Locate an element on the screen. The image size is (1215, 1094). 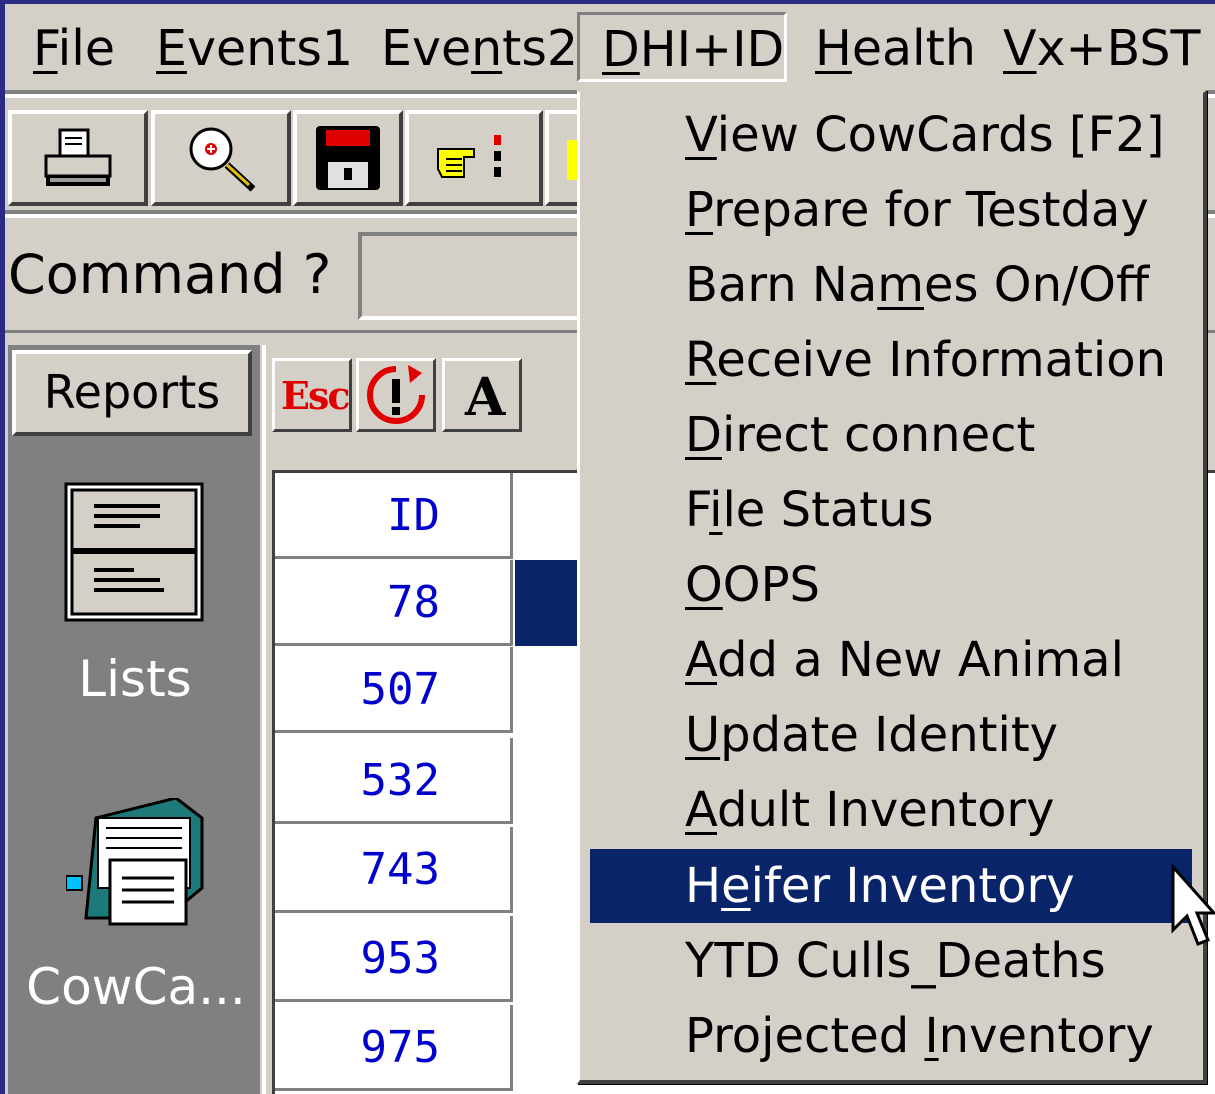
menu-item-view-cowcards: View CowCards [F2] is located at coordinates (891, 135).